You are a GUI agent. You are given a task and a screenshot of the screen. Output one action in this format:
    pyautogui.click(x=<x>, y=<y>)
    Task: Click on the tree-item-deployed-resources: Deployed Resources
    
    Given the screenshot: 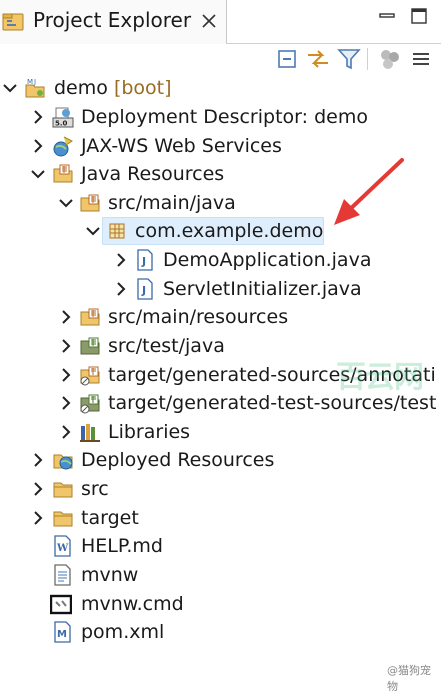 What is the action you would take?
    pyautogui.click(x=220, y=460)
    